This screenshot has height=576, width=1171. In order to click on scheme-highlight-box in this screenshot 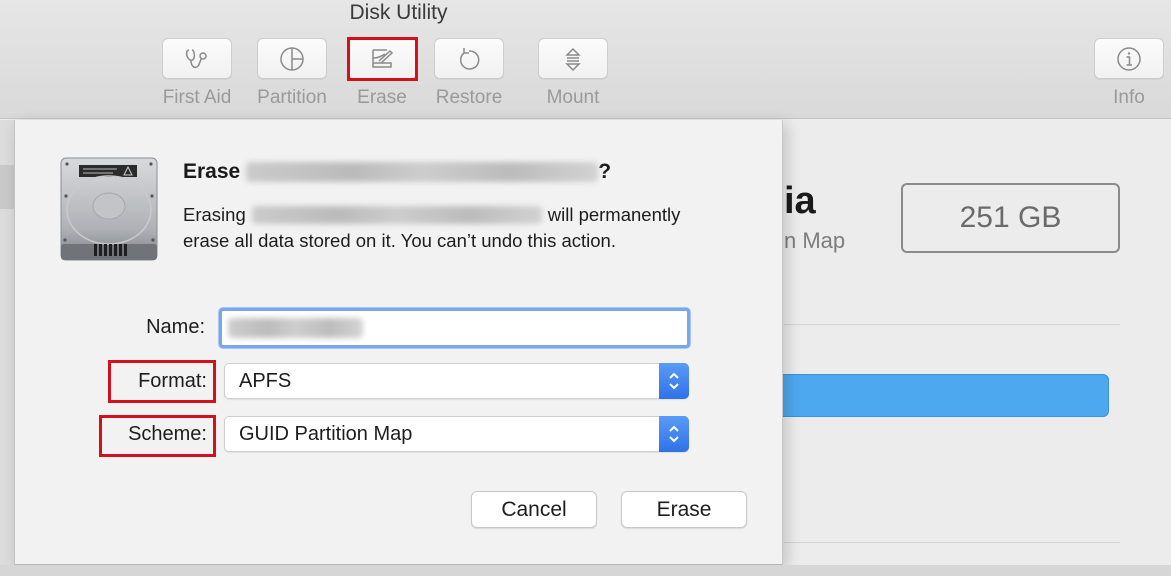, I will do `click(157, 436)`.